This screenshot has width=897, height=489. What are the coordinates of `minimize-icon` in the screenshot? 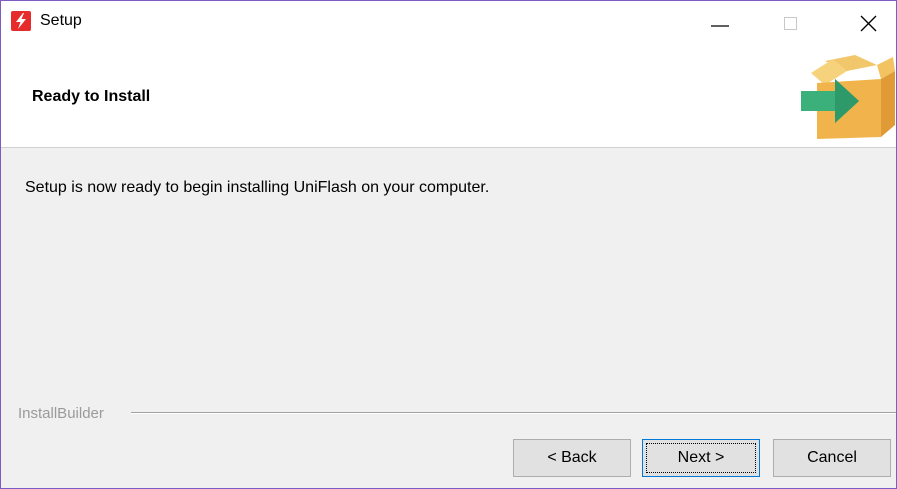 It's located at (720, 26).